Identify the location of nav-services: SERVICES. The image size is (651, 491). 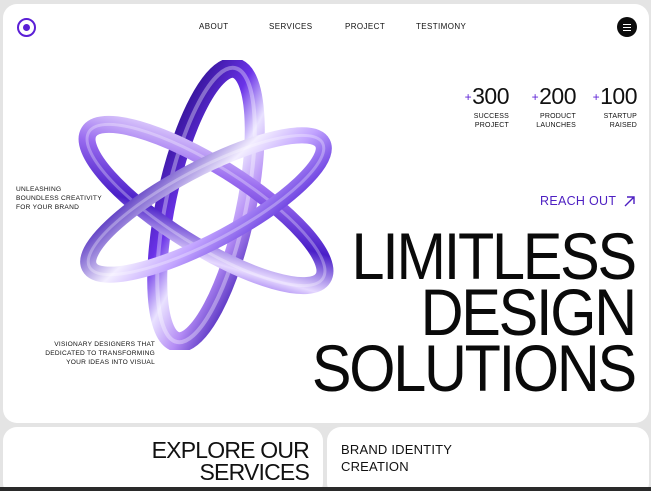
(291, 26).